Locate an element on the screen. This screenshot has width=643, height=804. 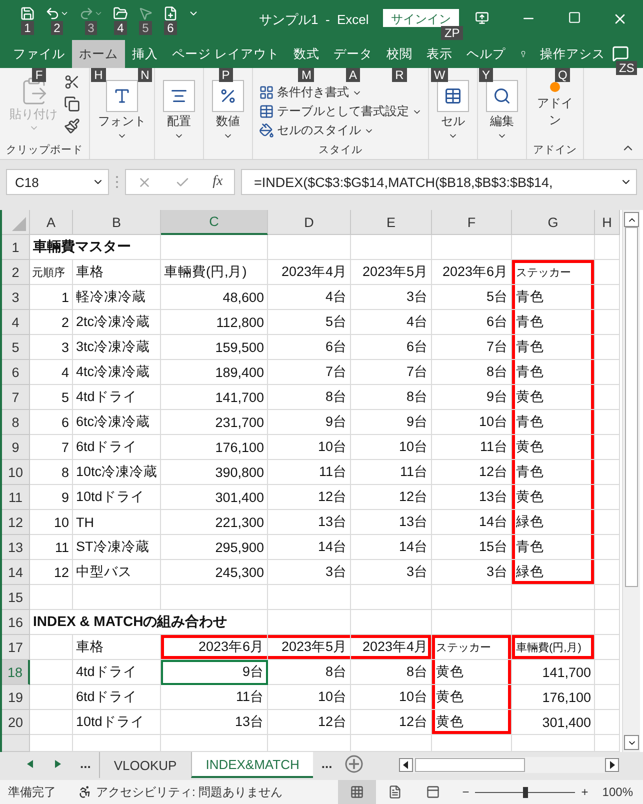
maximize-icon is located at coordinates (574, 17).